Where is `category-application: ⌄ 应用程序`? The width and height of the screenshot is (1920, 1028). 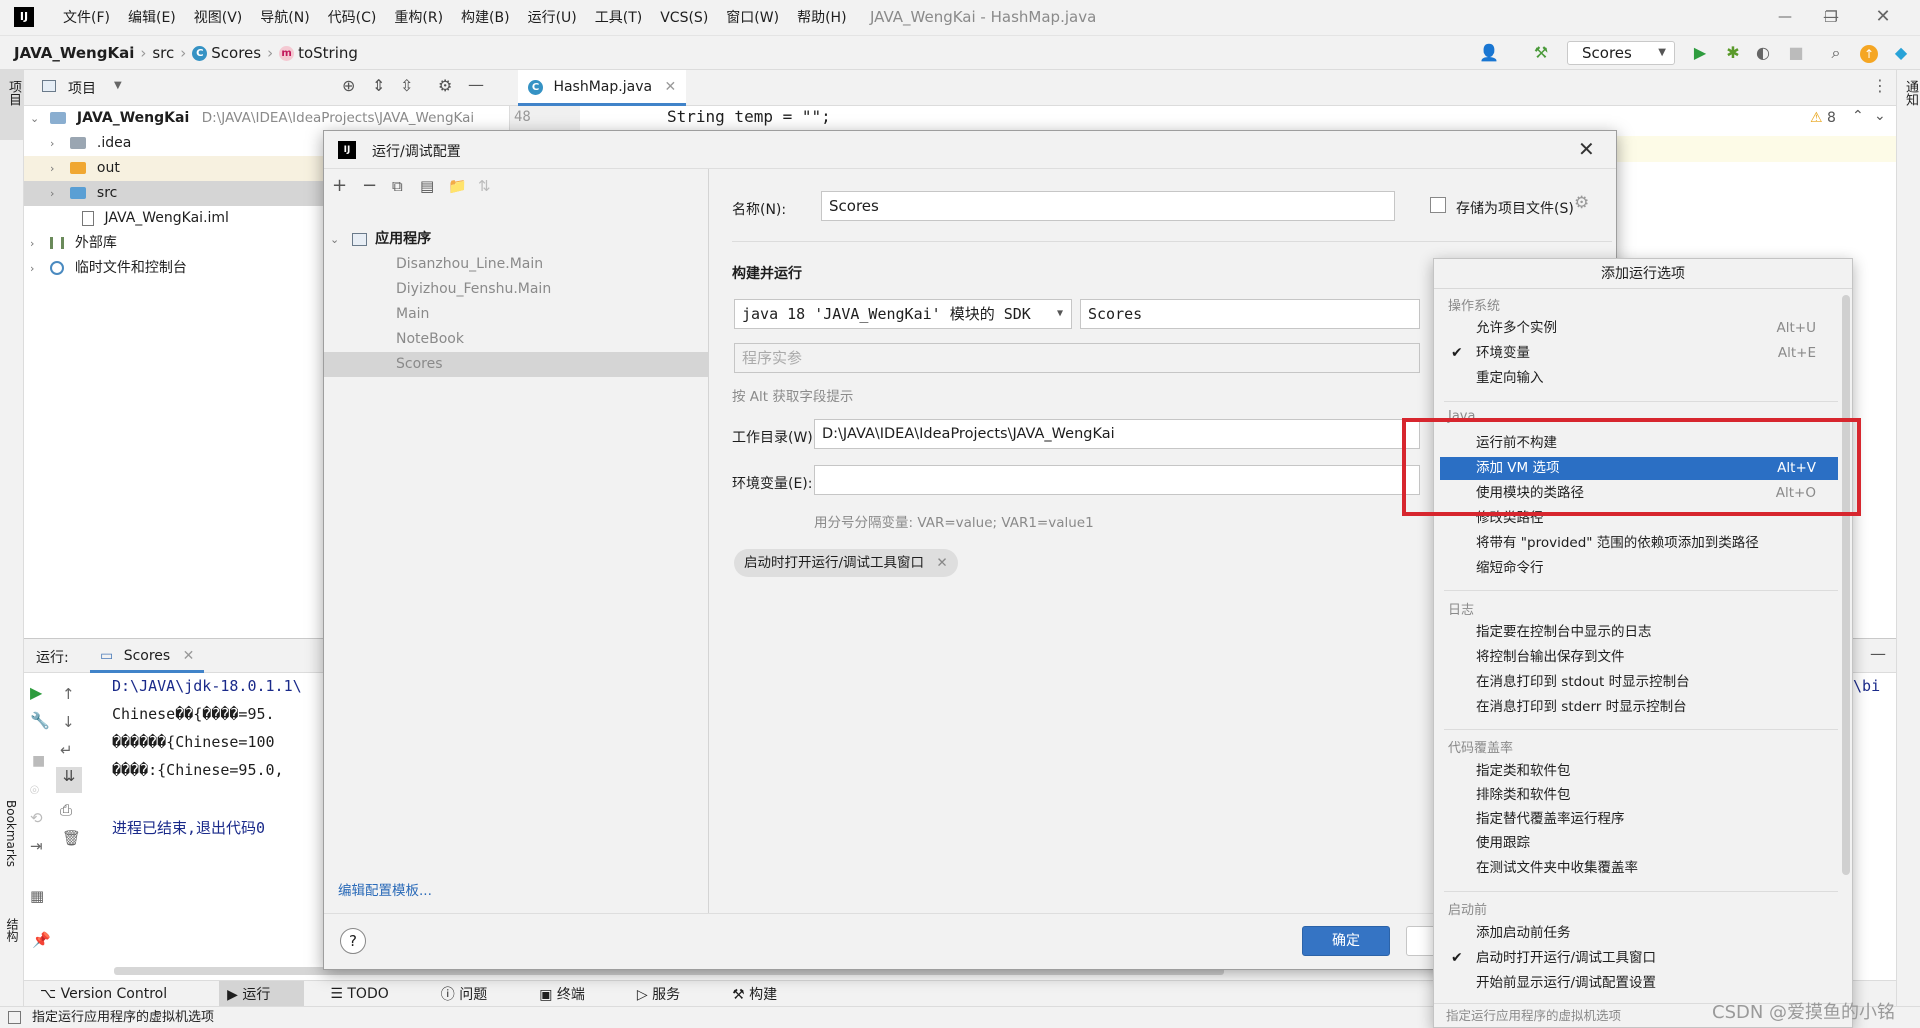 category-application: ⌄ 应用程序 is located at coordinates (380, 239).